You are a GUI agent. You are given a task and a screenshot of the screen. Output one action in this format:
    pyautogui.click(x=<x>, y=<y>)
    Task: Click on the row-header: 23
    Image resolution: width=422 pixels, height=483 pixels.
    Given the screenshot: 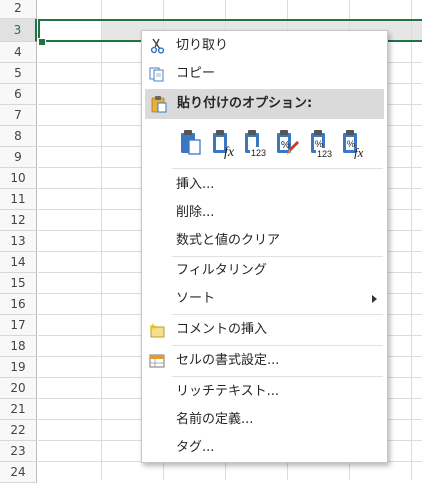 What is the action you would take?
    pyautogui.click(x=18, y=451)
    